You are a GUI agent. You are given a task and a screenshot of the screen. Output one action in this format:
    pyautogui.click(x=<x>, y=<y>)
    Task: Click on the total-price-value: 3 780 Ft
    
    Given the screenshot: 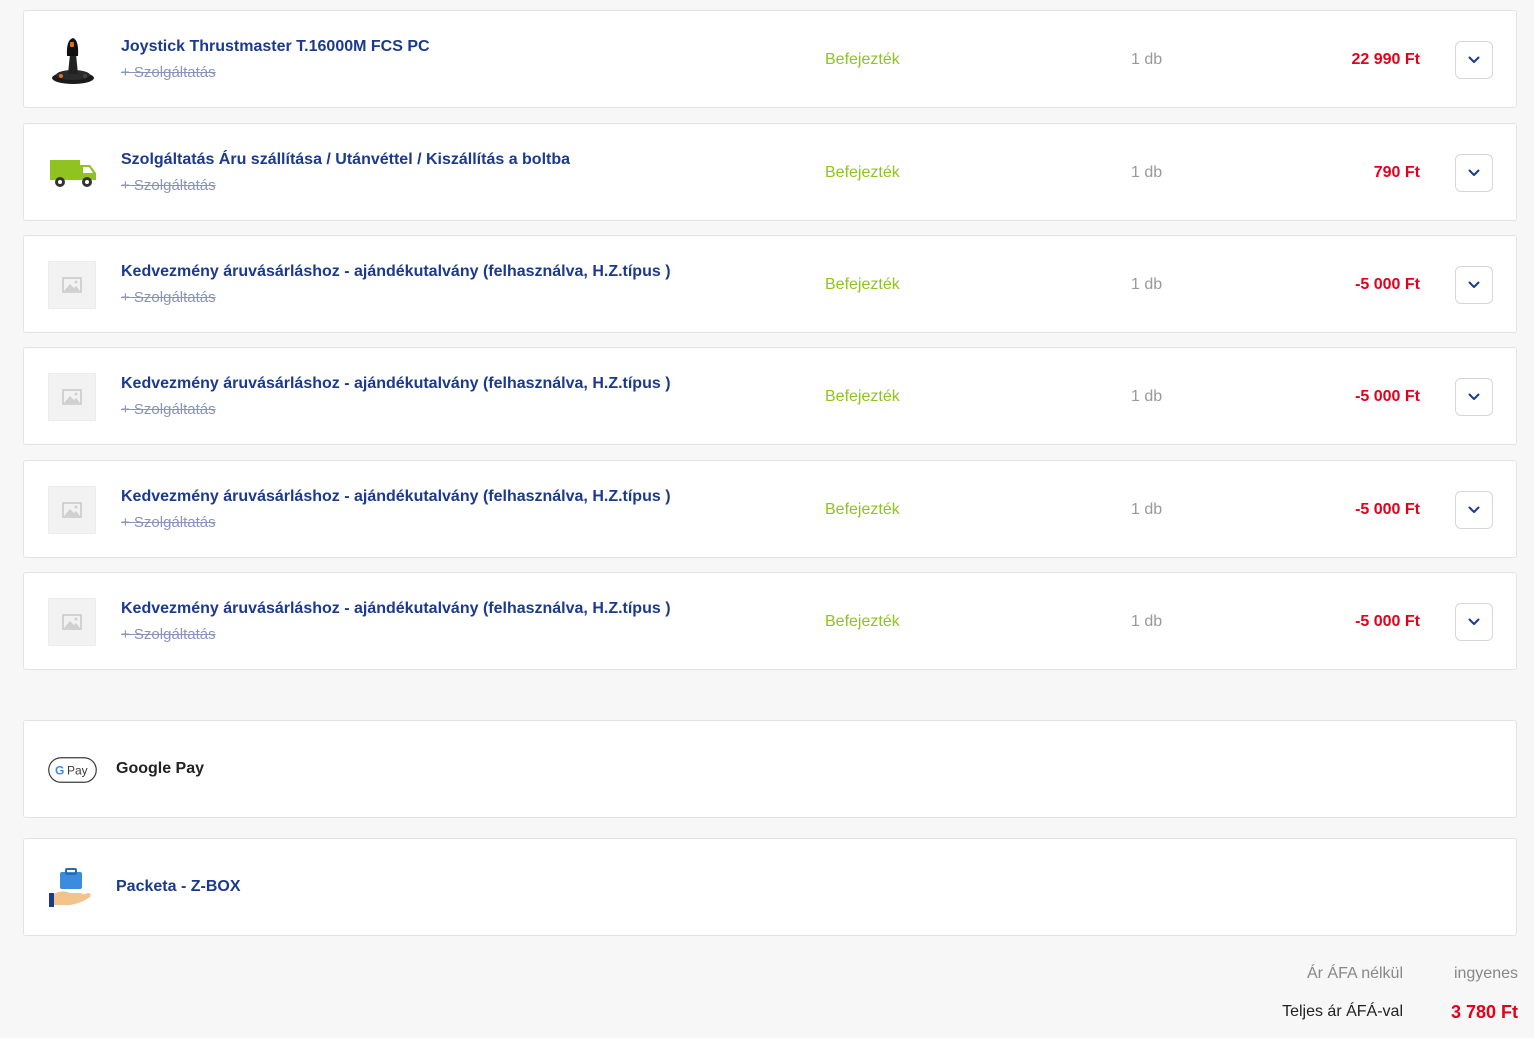 What is the action you would take?
    pyautogui.click(x=1484, y=1012)
    